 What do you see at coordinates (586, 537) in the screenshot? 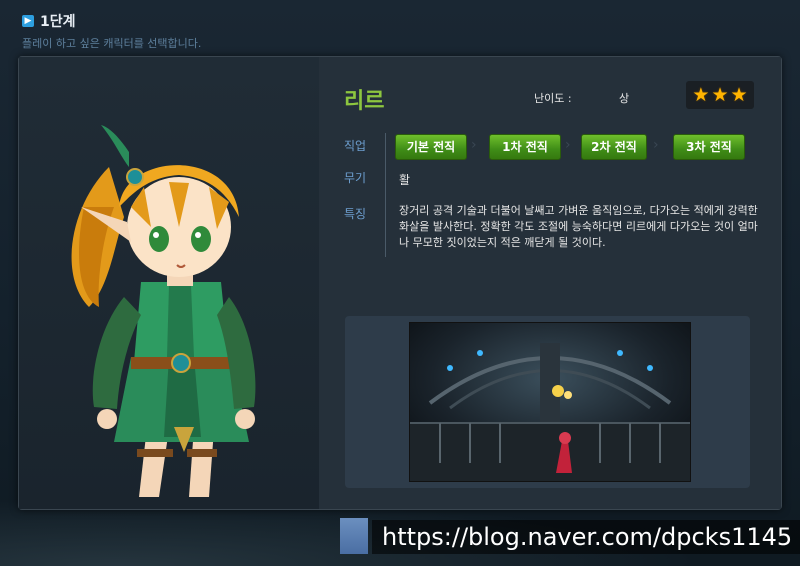
I see `watermark-text: https://blog.naver.com/dpcks1145` at bounding box center [586, 537].